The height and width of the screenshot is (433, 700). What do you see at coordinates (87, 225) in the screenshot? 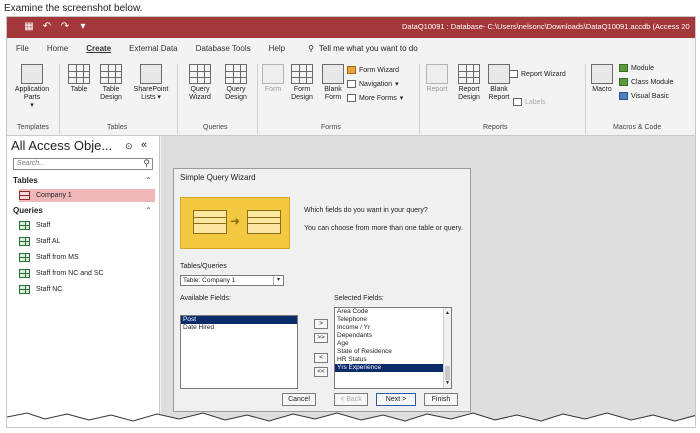
I see `nav-item-query: Staff` at bounding box center [87, 225].